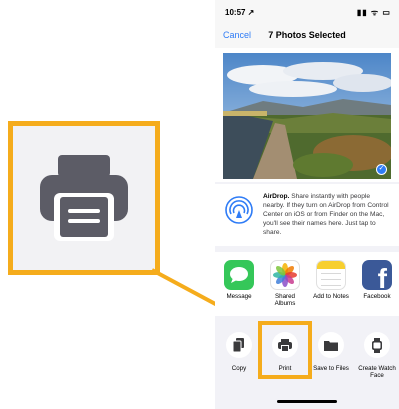 The width and height of the screenshot is (399, 409). I want to click on selected-photo: ✓, so click(307, 116).